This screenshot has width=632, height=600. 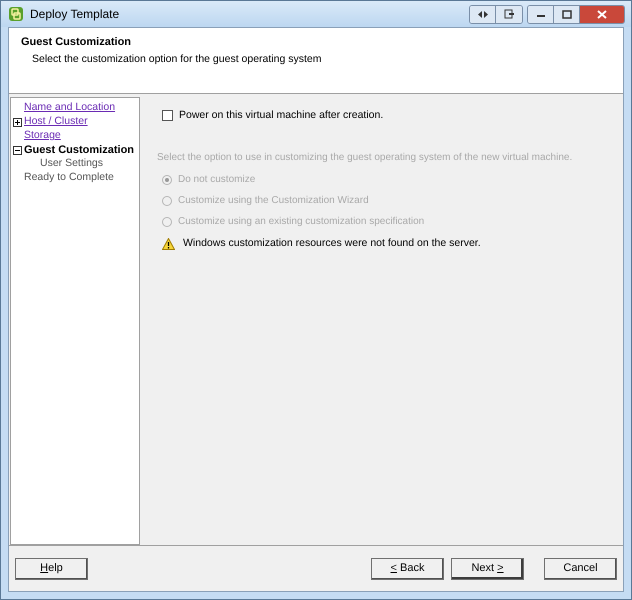 I want to click on checkbox, so click(x=167, y=116).